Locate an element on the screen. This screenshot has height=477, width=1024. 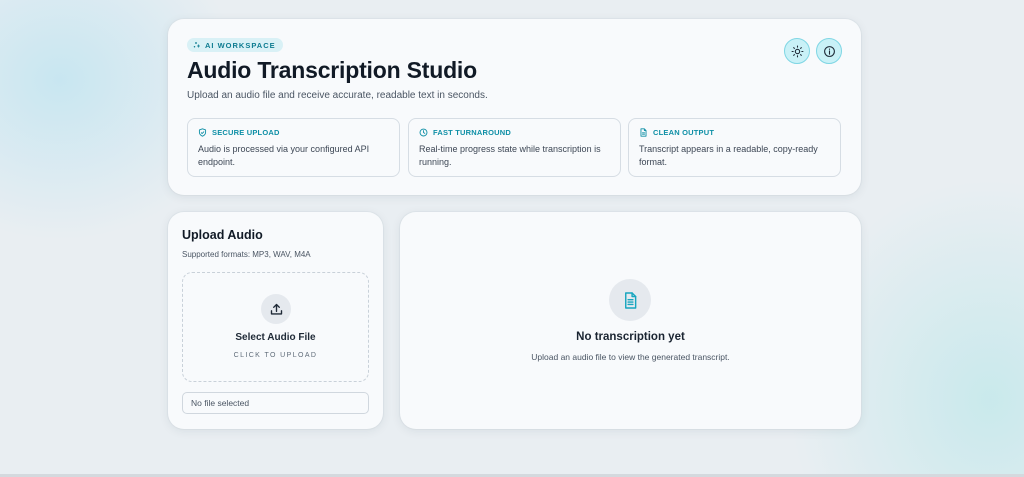
shield-check-icon is located at coordinates (202, 132).